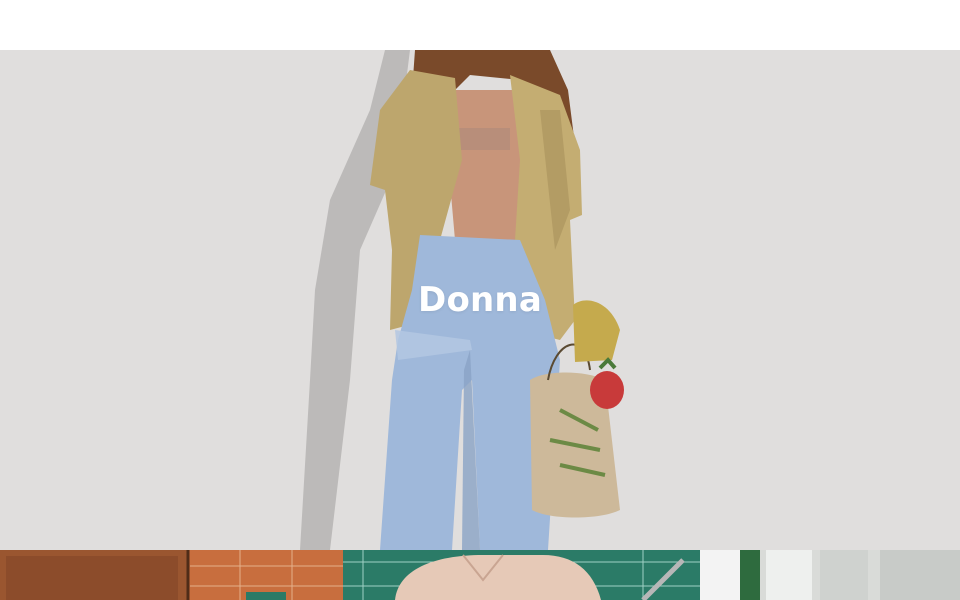 This screenshot has height=600, width=960. I want to click on category-tiles-row, so click(480, 575).